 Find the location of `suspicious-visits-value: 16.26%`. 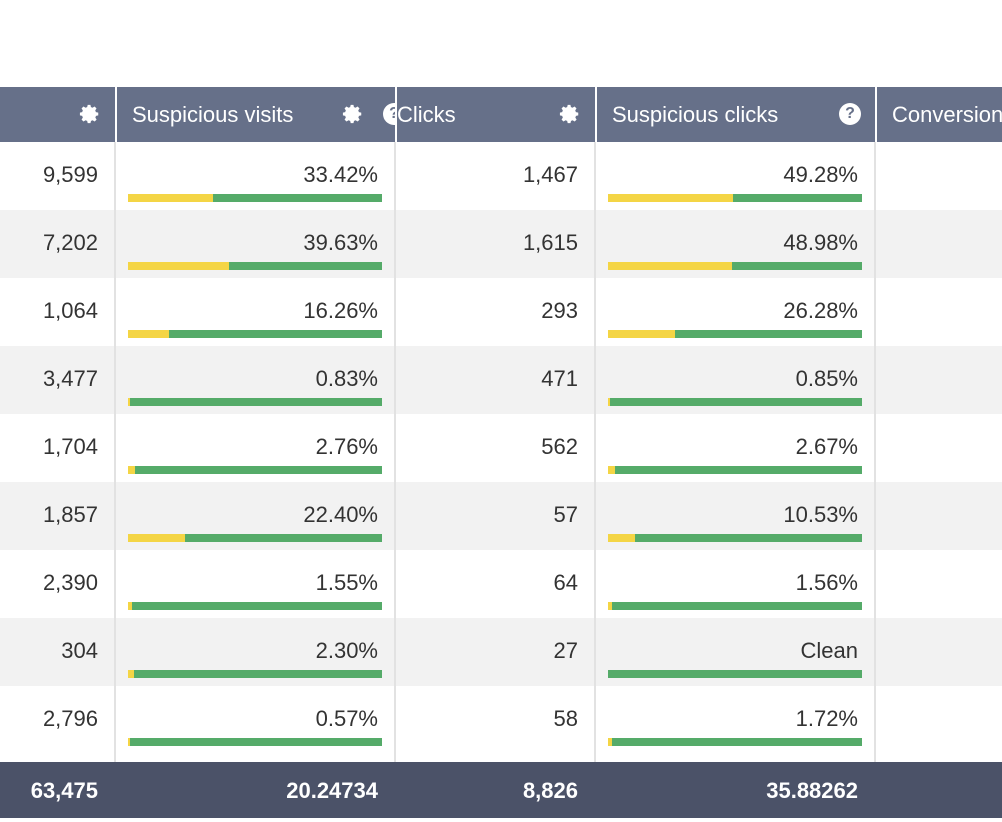

suspicious-visits-value: 16.26% is located at coordinates (340, 310).